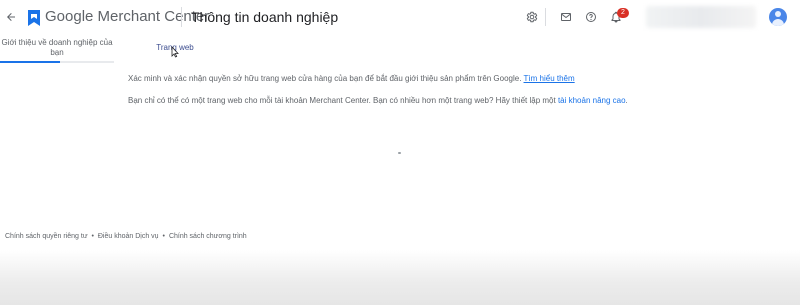 This screenshot has width=800, height=305. I want to click on icons-divider, so click(545, 17).